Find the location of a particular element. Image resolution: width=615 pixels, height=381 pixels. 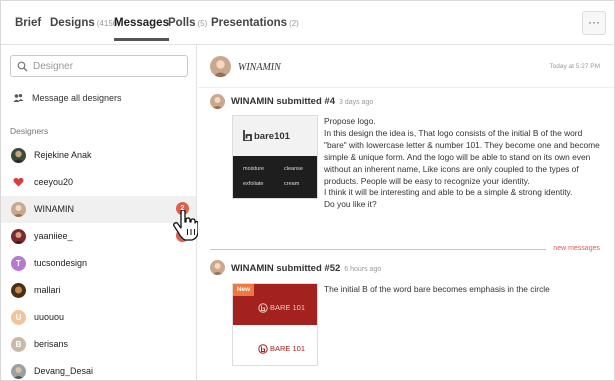

submission-title: WINAMIN submitted #4 3 days ago is located at coordinates (302, 101).